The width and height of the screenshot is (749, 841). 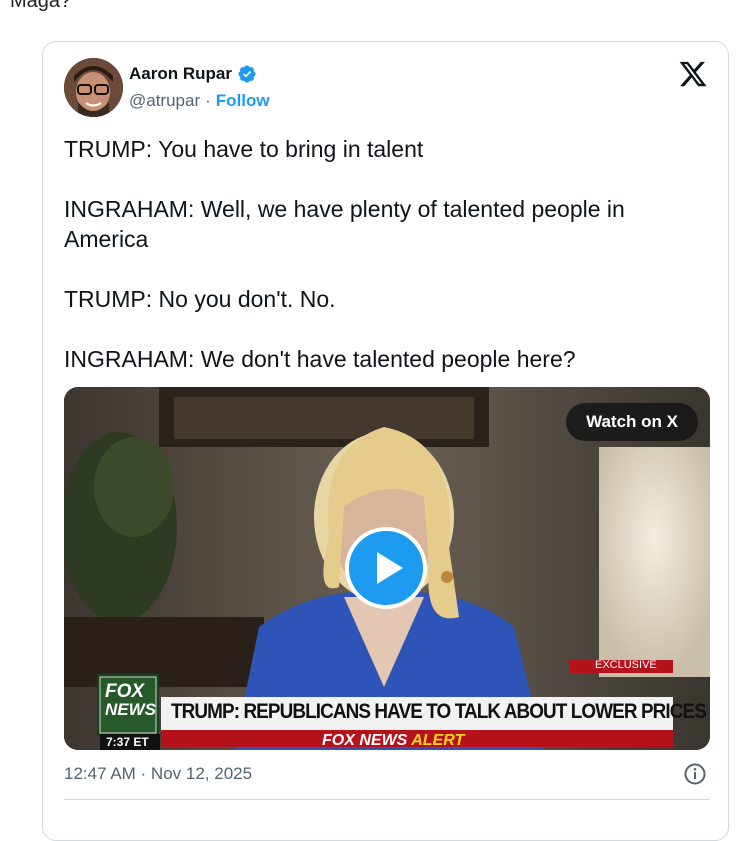 I want to click on handle-row: @atrupar · Follow, so click(x=199, y=101).